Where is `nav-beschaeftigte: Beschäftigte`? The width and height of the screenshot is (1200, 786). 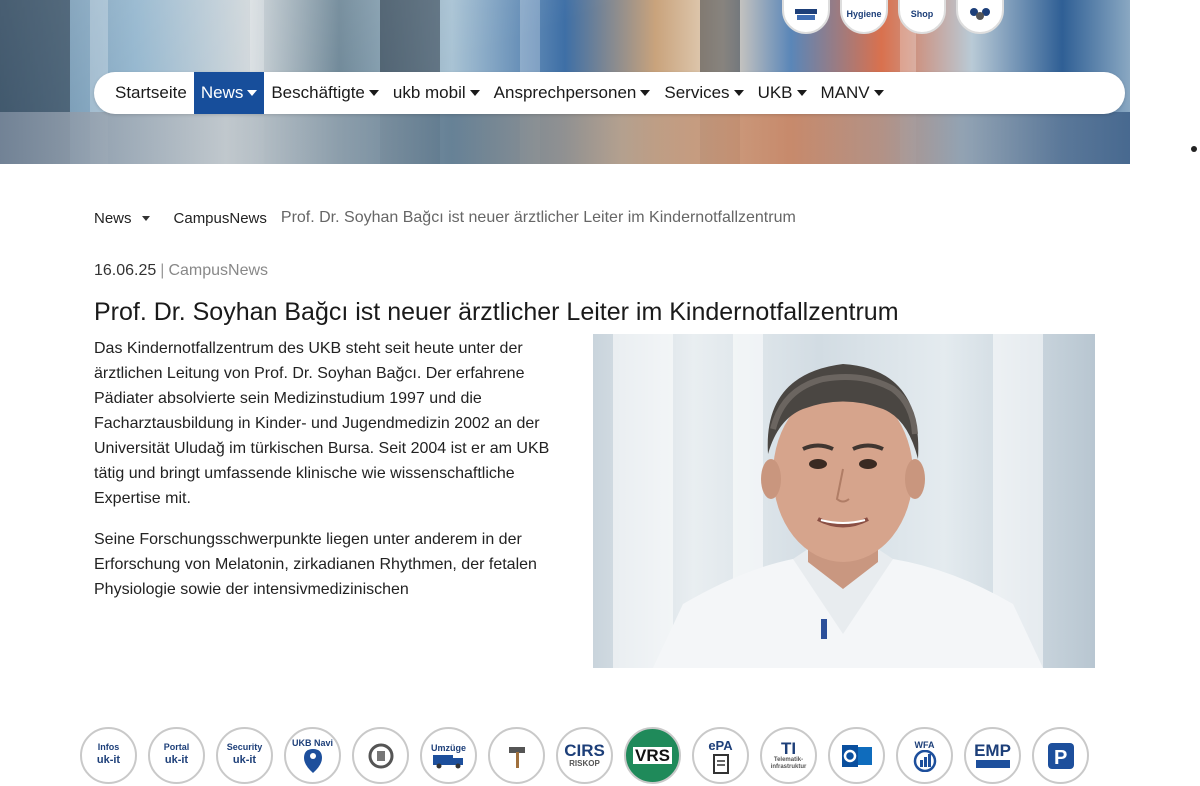
nav-beschaeftigte: Beschäftigte is located at coordinates (325, 93).